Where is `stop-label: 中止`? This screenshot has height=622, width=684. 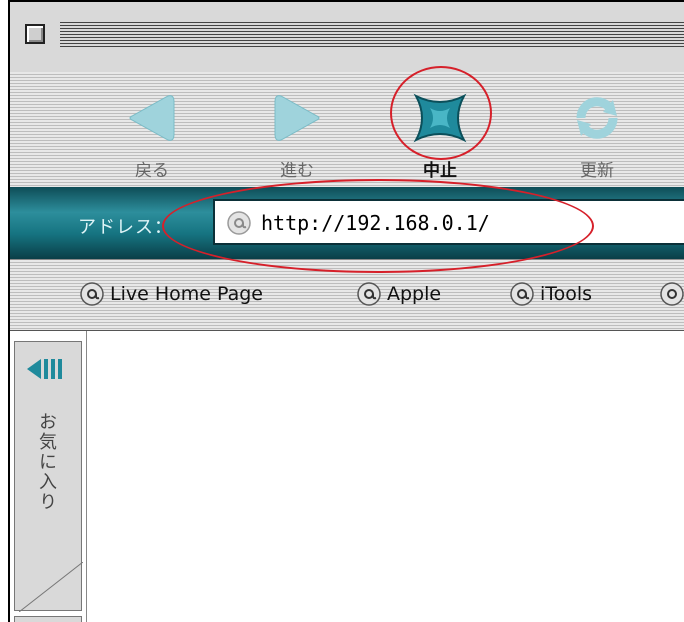
stop-label: 中止 is located at coordinates (440, 171).